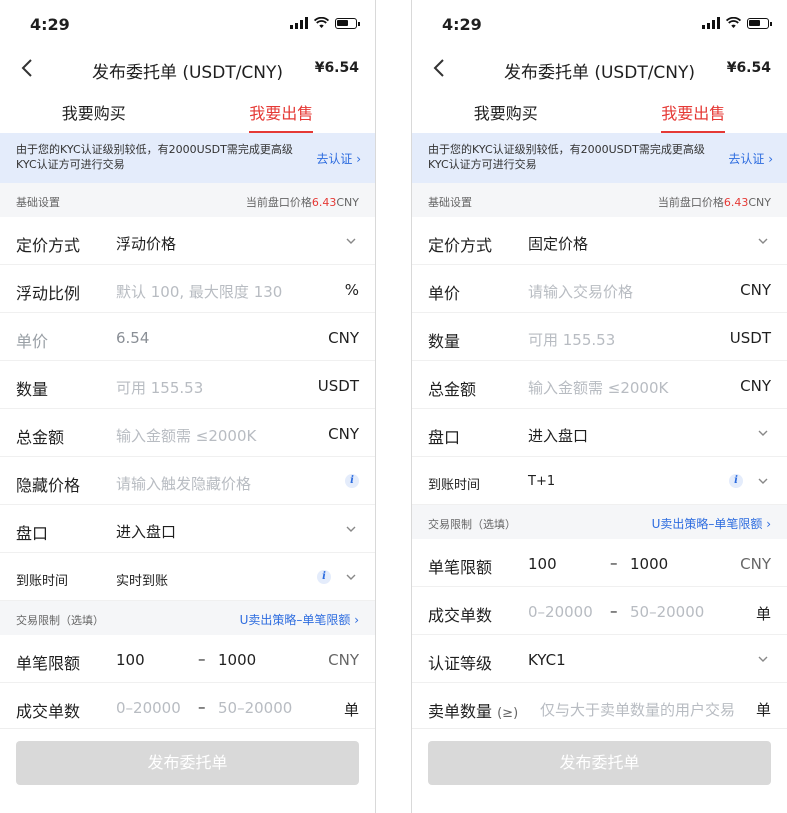  What do you see at coordinates (755, 386) in the screenshot?
I see `total-amount-unit: CNY` at bounding box center [755, 386].